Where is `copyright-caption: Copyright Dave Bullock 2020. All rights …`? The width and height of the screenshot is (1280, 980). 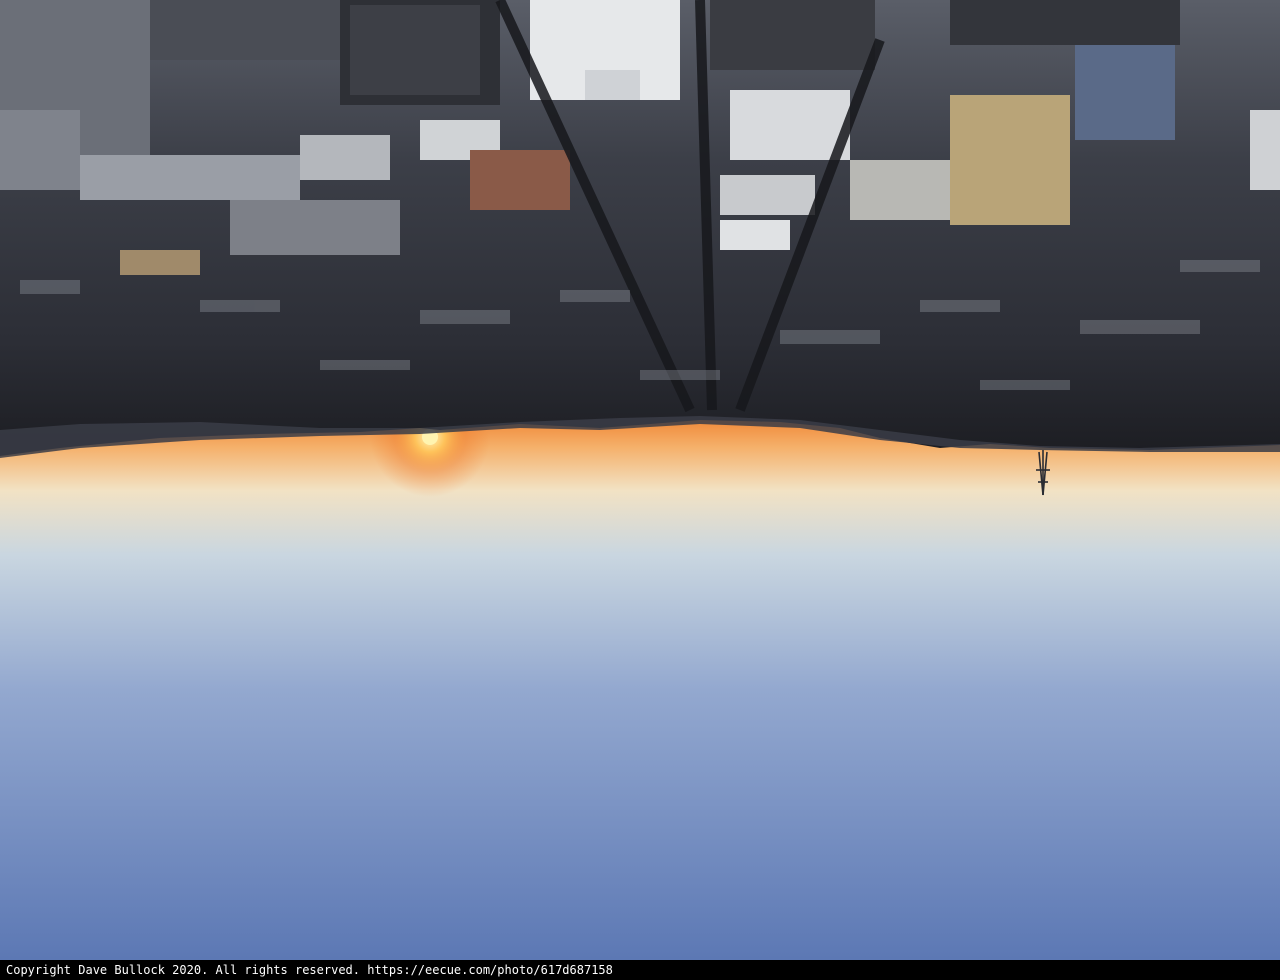
copyright-caption: Copyright Dave Bullock 2020. All rights … is located at coordinates (309, 970).